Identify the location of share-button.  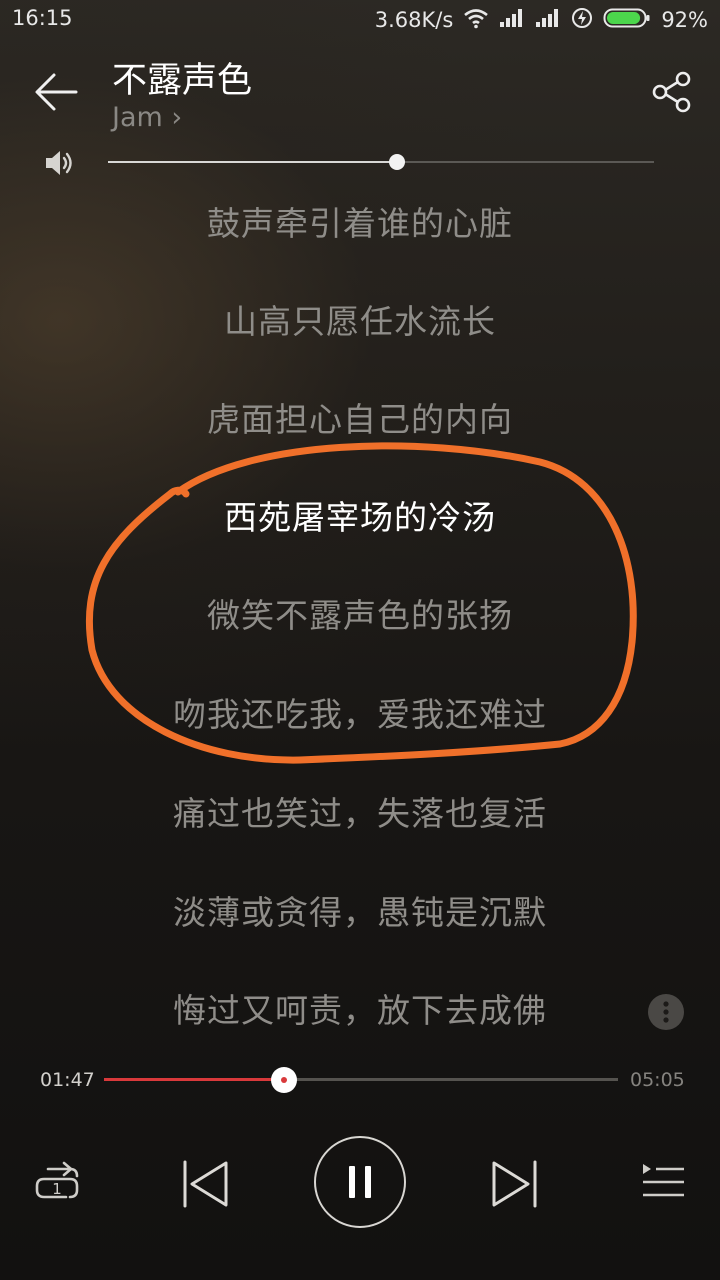
(672, 92).